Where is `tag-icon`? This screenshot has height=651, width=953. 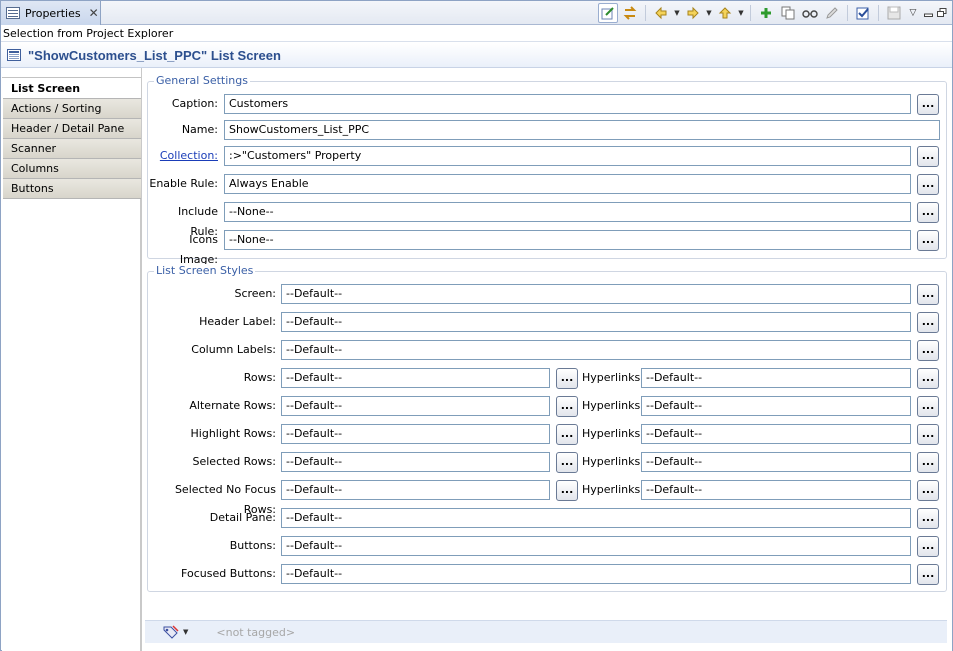
tag-icon is located at coordinates (171, 632).